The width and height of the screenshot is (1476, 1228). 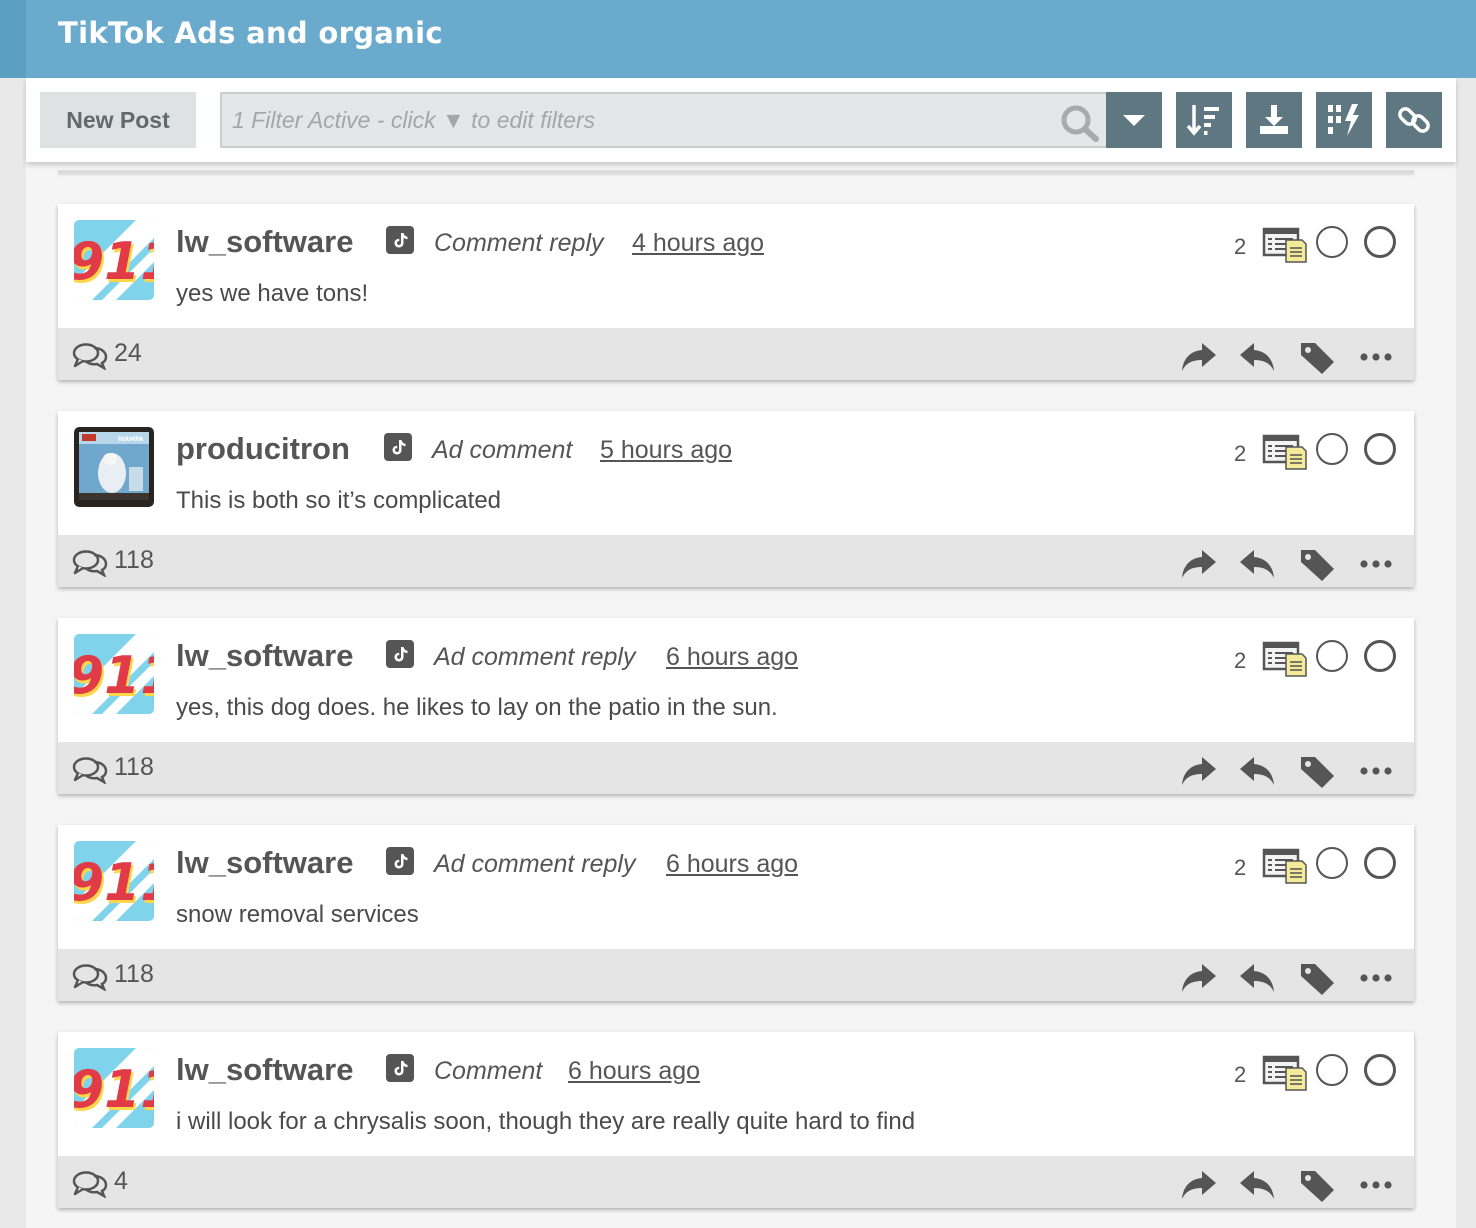 What do you see at coordinates (698, 243) in the screenshot?
I see `post-time-link: 4 hours ago` at bounding box center [698, 243].